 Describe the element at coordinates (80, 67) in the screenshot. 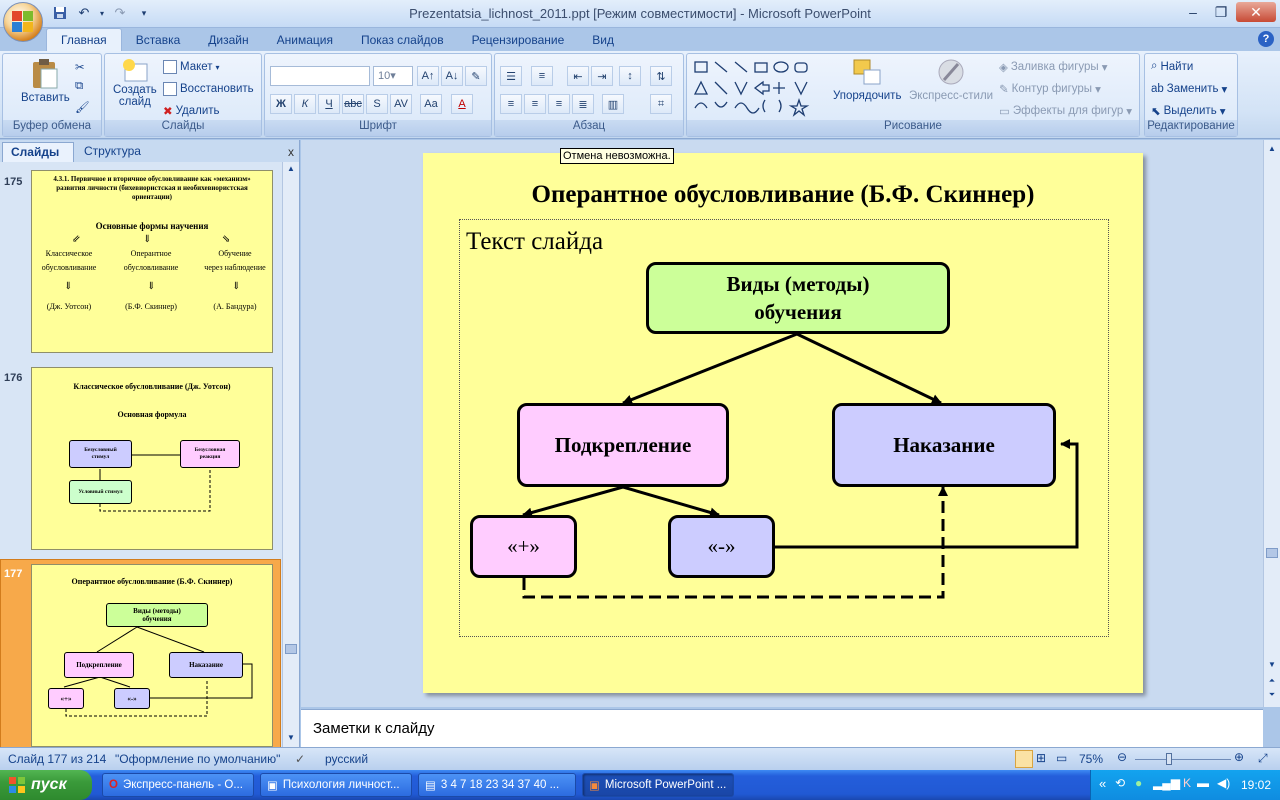

I see `cut-icon: ✂` at that location.